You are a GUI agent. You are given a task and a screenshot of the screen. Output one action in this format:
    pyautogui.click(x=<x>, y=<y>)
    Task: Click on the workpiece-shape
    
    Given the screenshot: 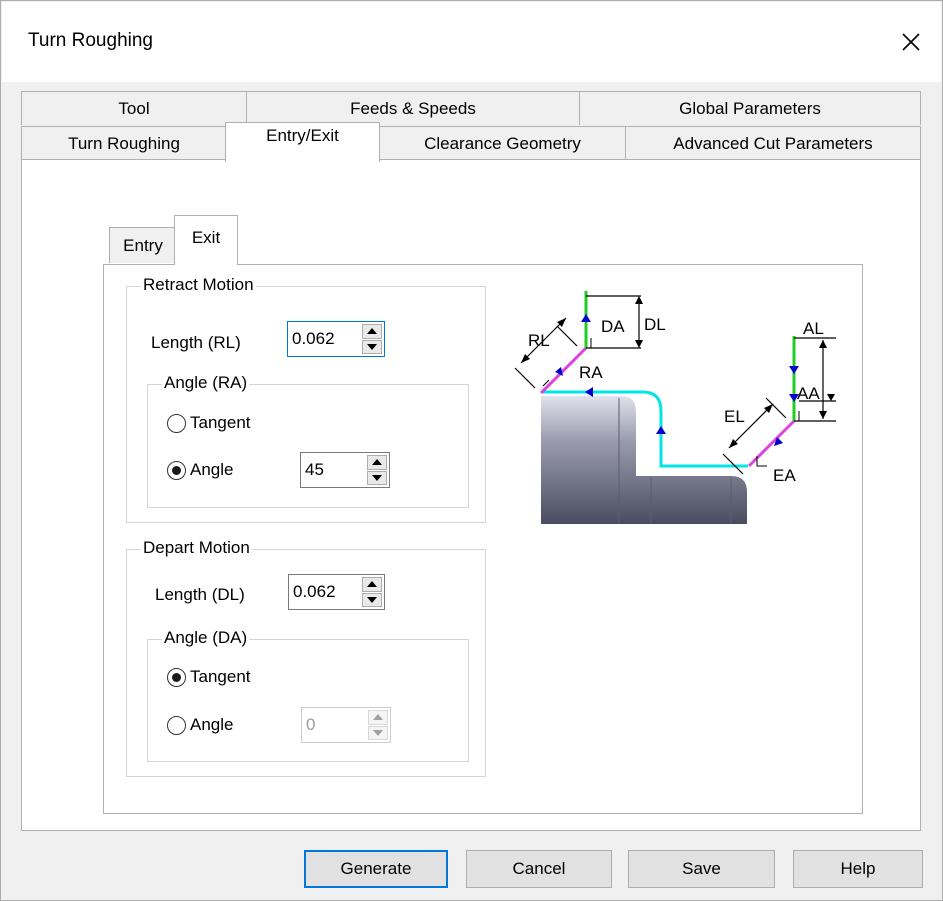 What is the action you would take?
    pyautogui.click(x=644, y=460)
    